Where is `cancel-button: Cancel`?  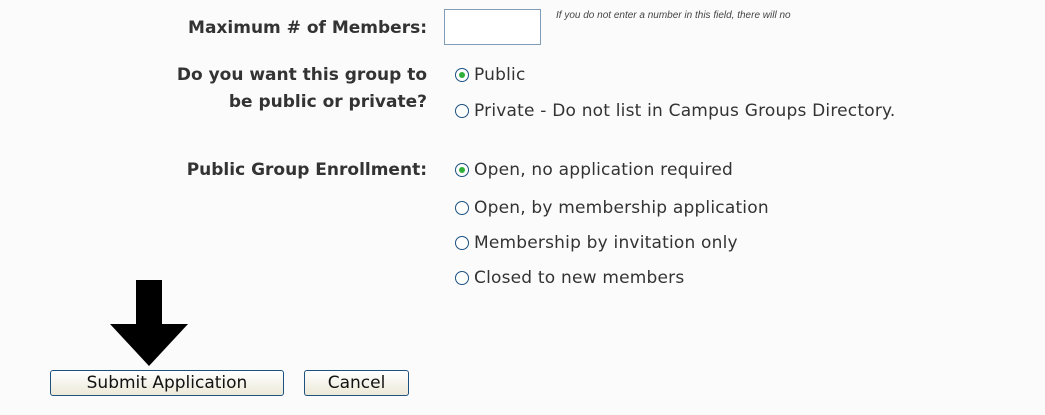
cancel-button: Cancel is located at coordinates (356, 383).